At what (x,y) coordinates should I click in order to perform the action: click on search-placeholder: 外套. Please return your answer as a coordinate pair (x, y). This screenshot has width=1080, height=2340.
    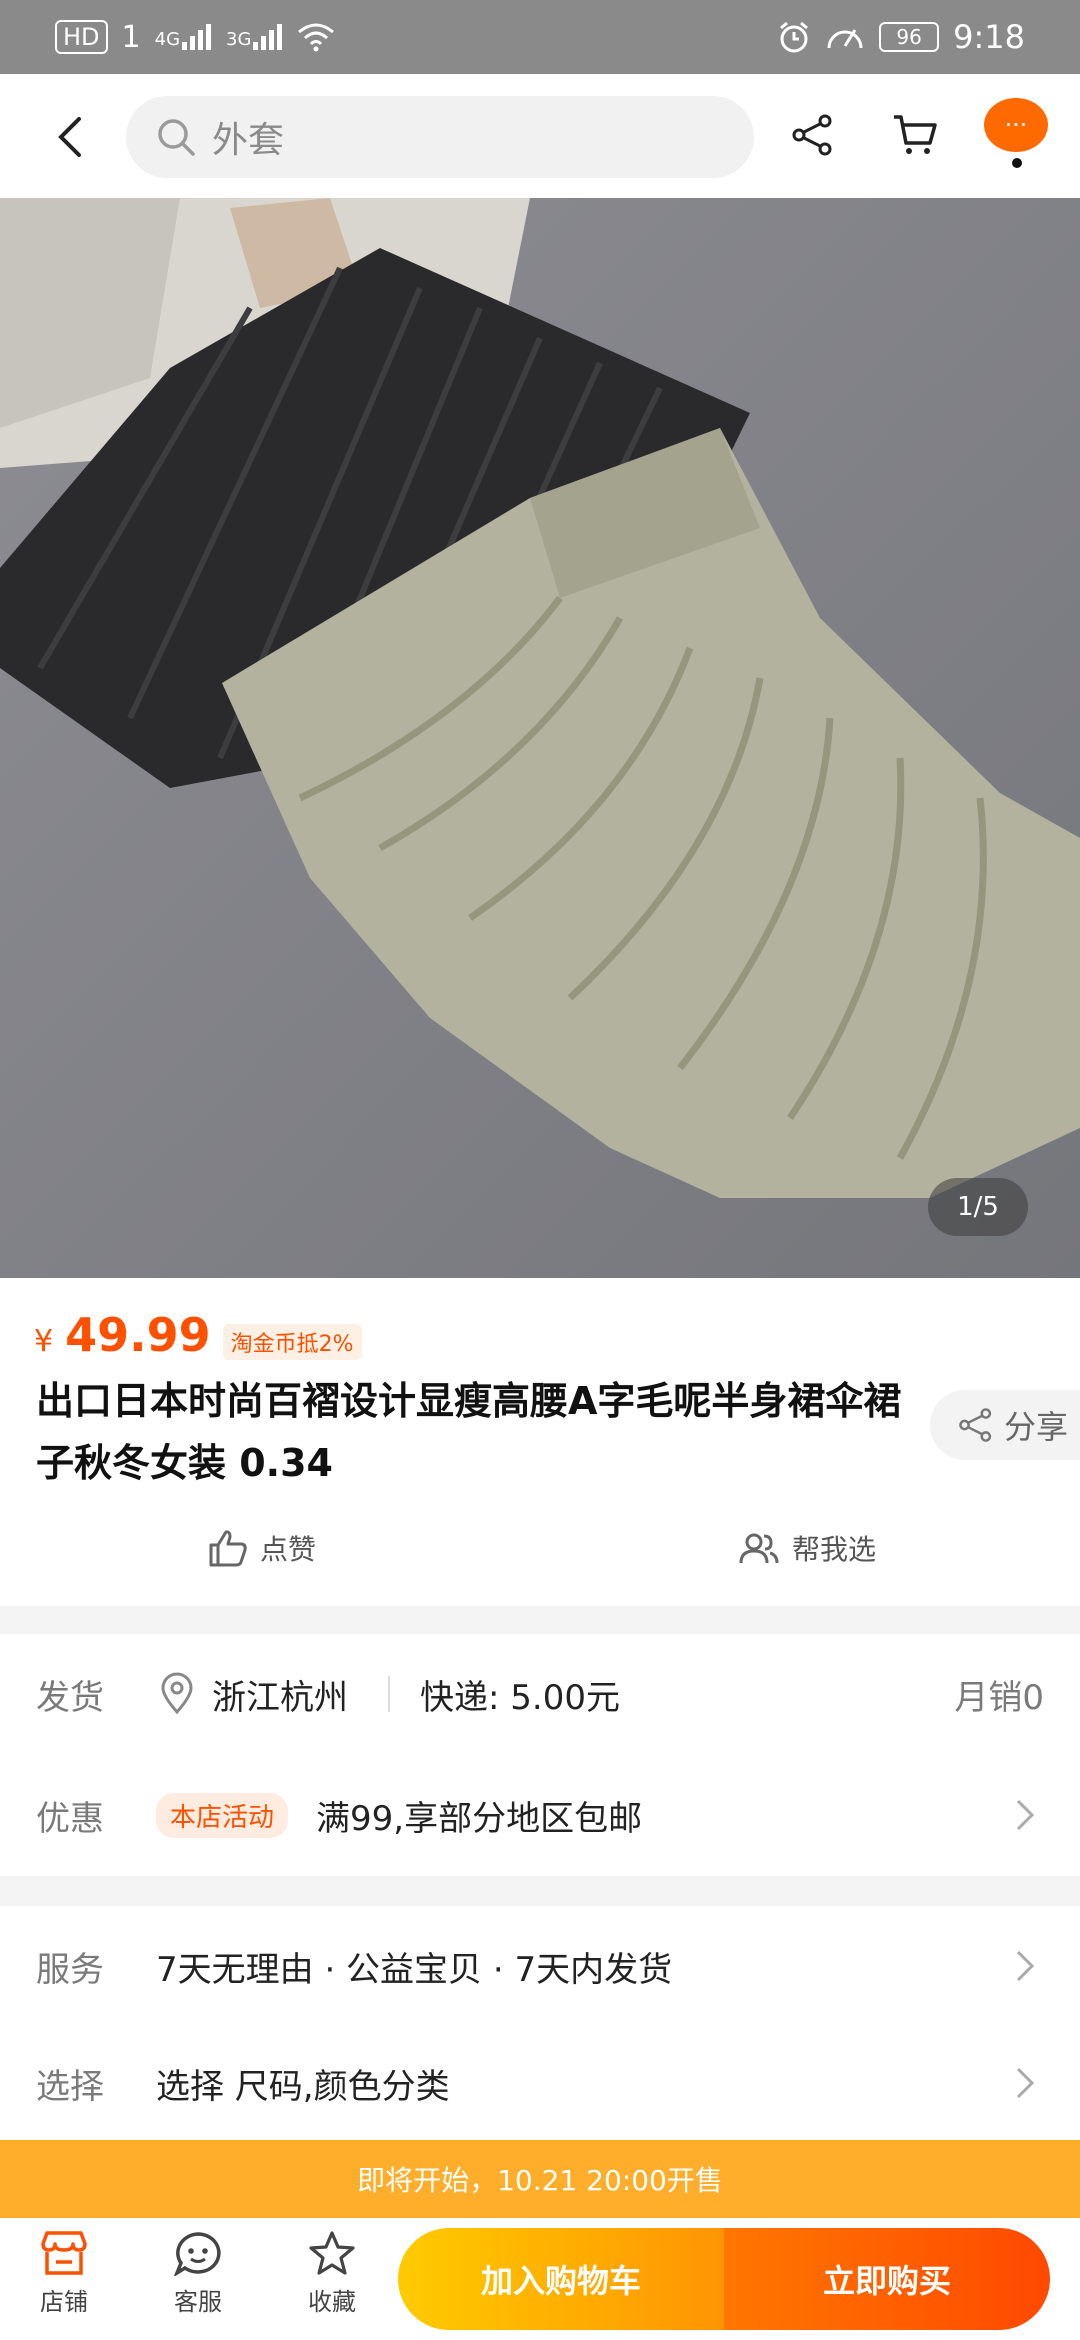
    Looking at the image, I should click on (248, 140).